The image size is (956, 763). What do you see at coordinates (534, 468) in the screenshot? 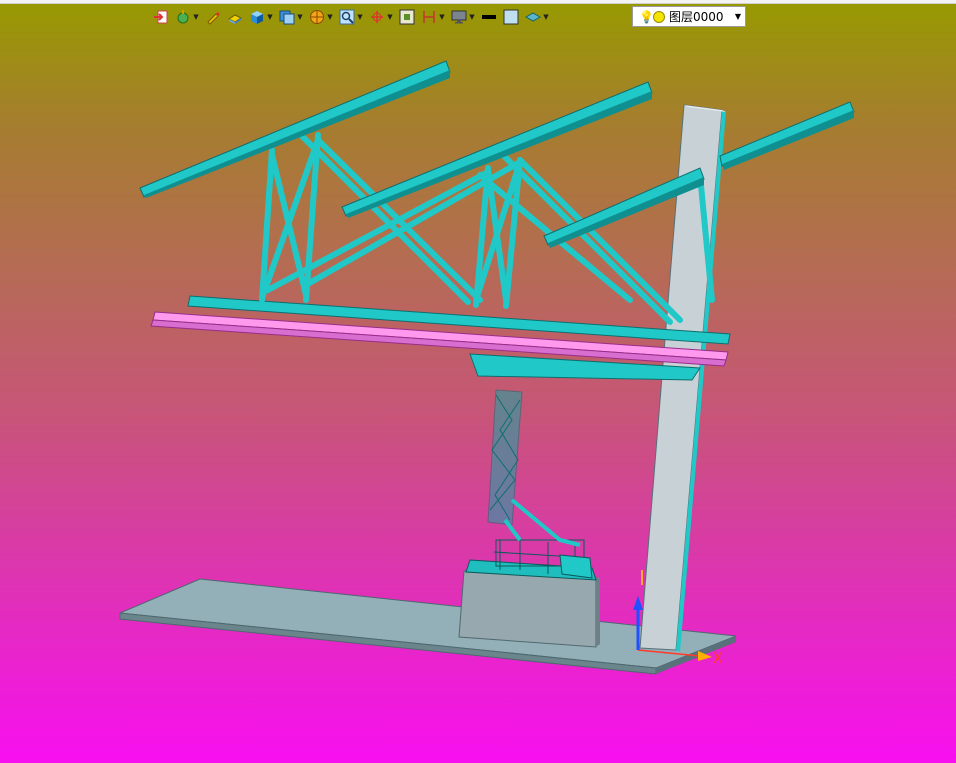
I see `lattice-column` at bounding box center [534, 468].